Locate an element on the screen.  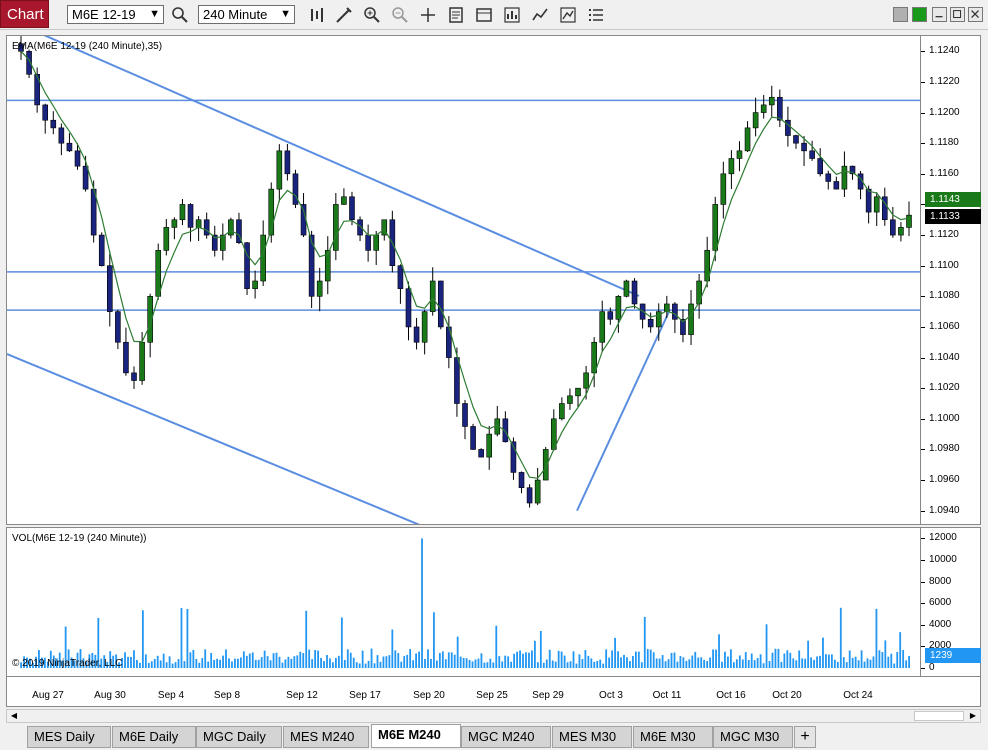
volume-axis-tick is located at coordinates (923, 582).